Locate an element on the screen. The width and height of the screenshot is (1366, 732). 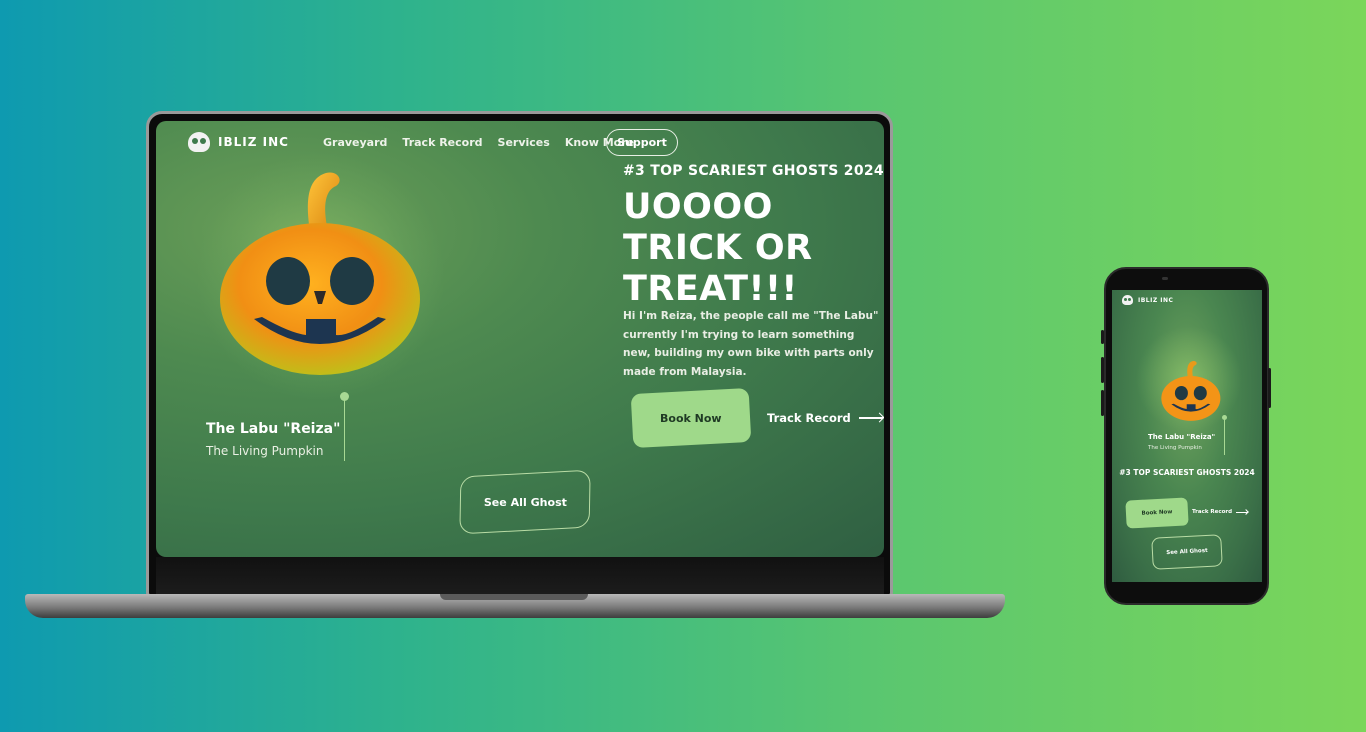
mobile-brand-logo: IBLIZ INC is located at coordinates (1147, 300).